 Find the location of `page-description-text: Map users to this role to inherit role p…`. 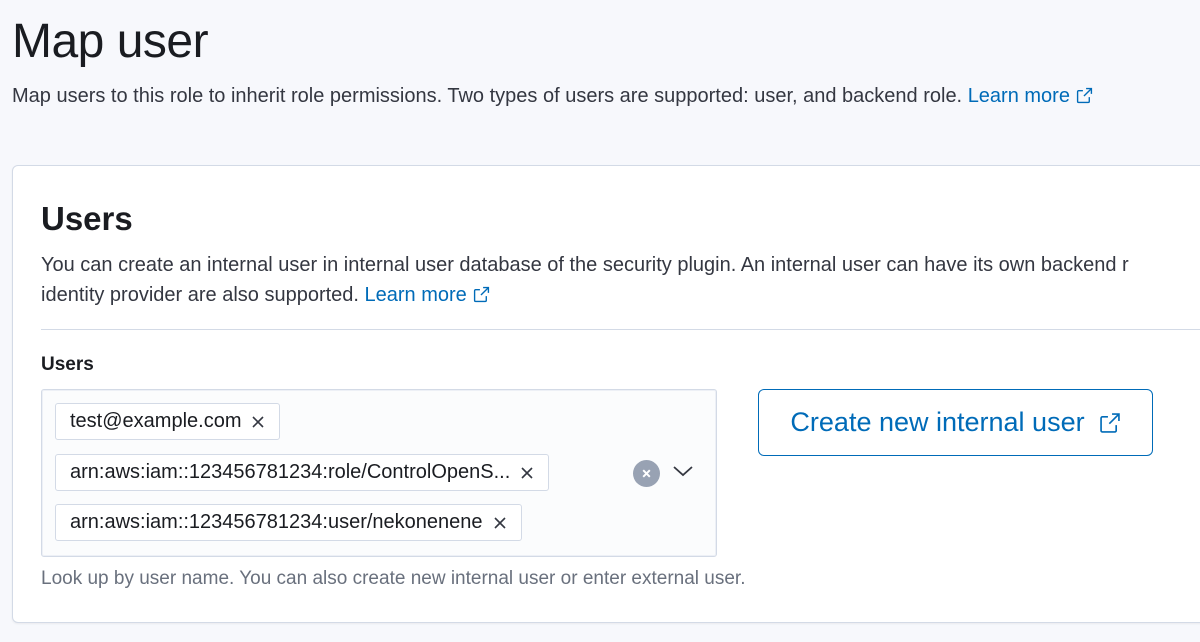

page-description-text: Map users to this role to inherit role p… is located at coordinates (487, 96).